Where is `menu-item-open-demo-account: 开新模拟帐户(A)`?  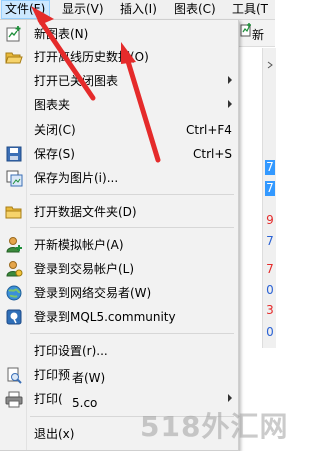
menu-item-open-demo-account: 开新模拟帐户(A) is located at coordinates (119, 245).